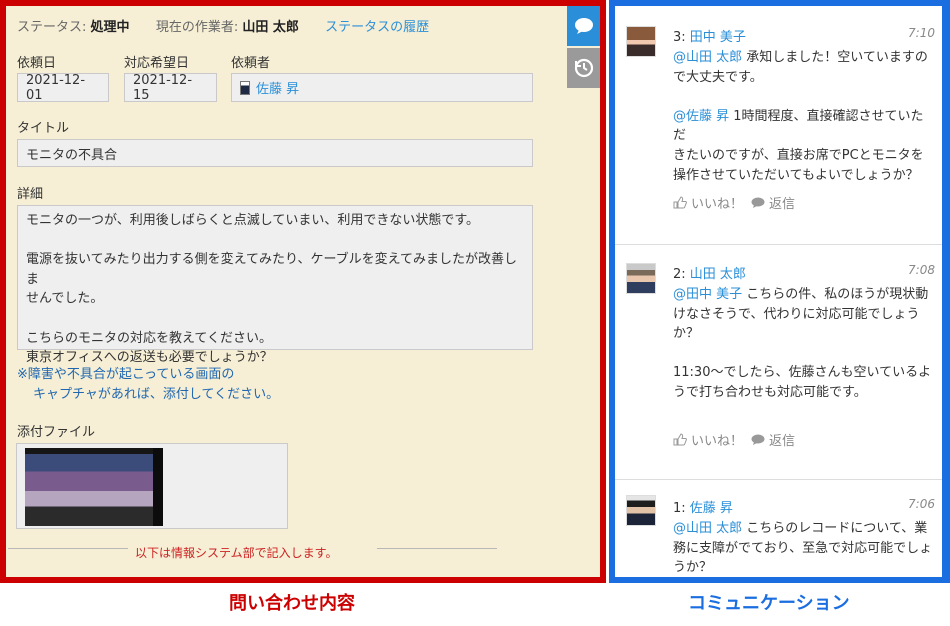 The height and width of the screenshot is (626, 950). Describe the element at coordinates (835, 57) in the screenshot. I see `comment-text: 承知しました！空いていますの` at that location.